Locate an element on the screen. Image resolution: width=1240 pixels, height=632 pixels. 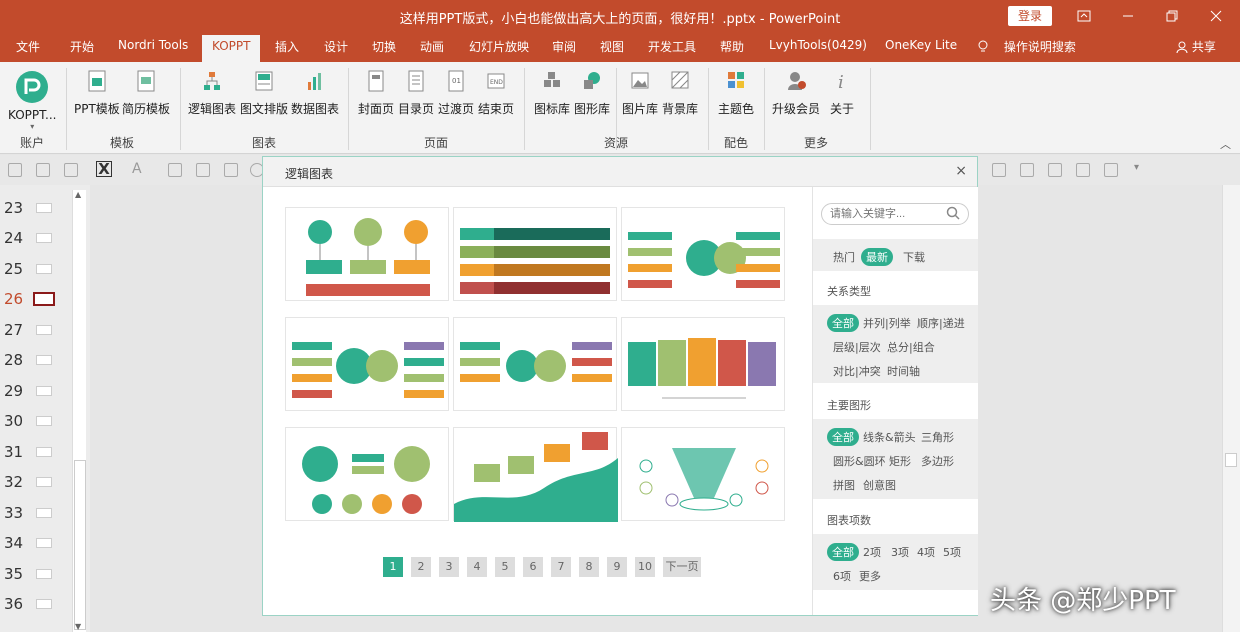
filter-option: 多边形 is located at coordinates (937, 461).